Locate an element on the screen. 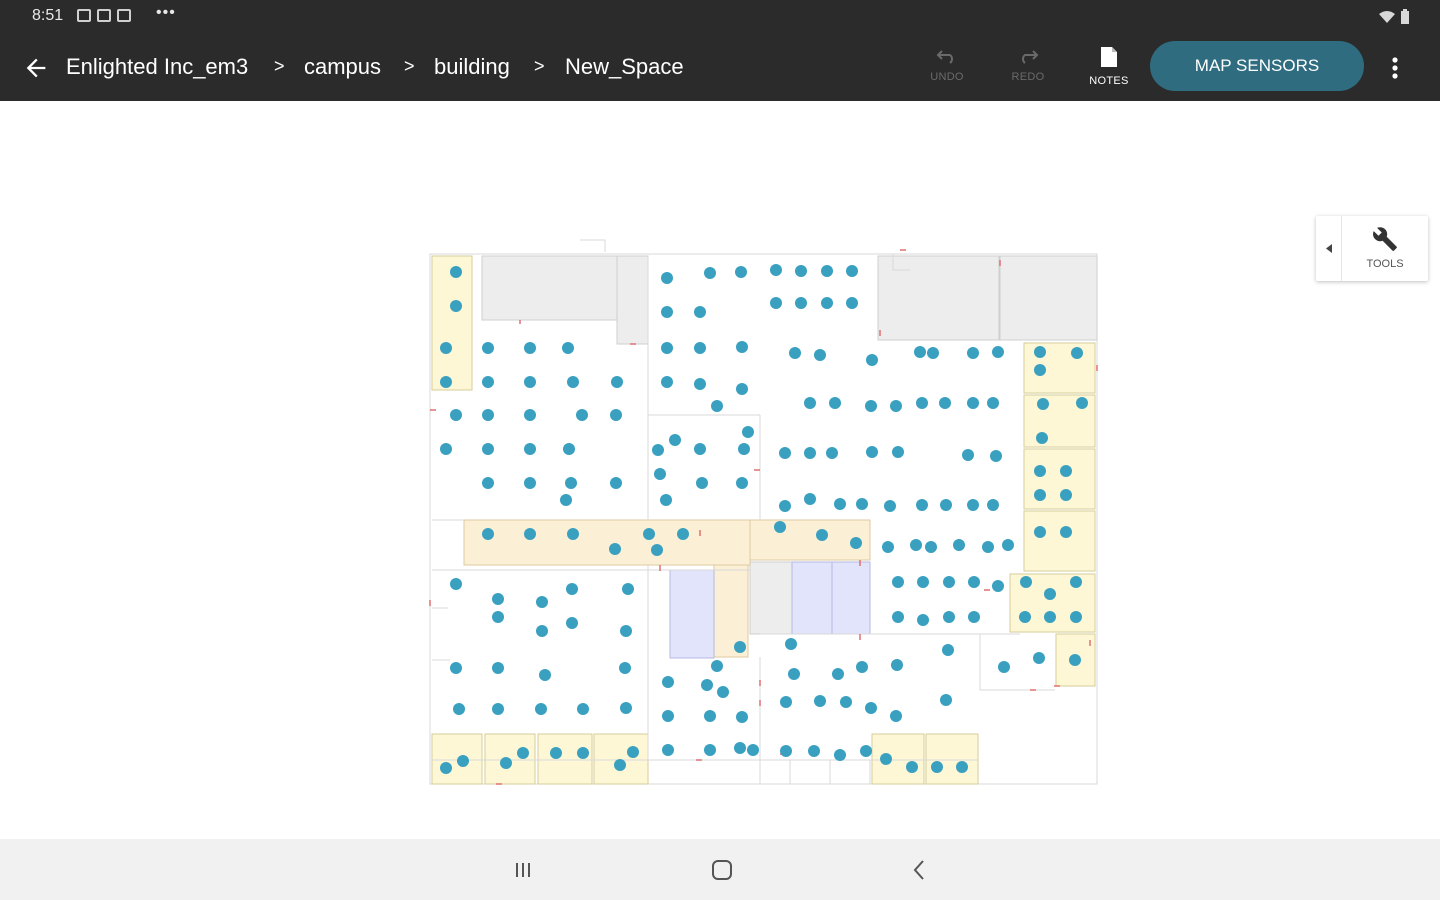 This screenshot has height=900, width=1440. home-icon is located at coordinates (722, 870).